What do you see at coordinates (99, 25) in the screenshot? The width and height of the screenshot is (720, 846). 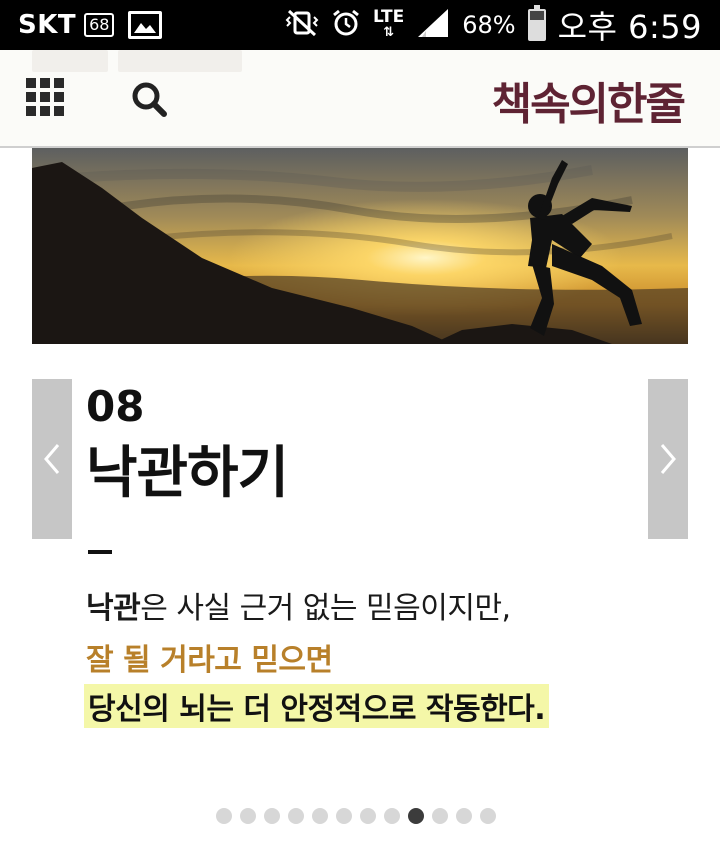 I see `notification-badge: 68` at bounding box center [99, 25].